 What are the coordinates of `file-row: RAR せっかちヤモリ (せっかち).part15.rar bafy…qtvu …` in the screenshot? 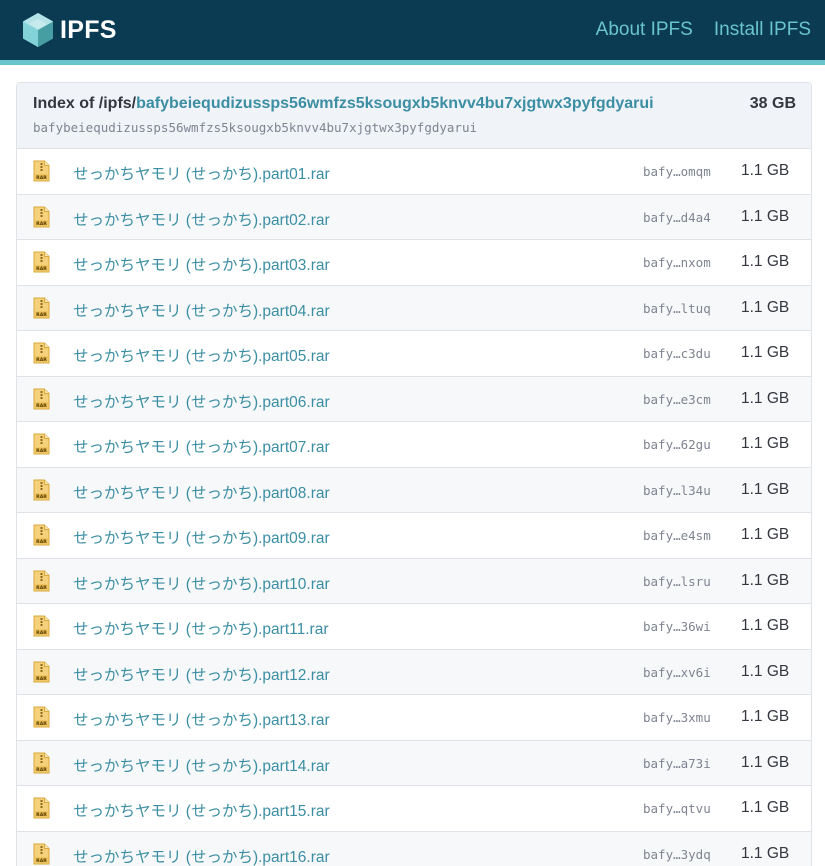 It's located at (414, 809).